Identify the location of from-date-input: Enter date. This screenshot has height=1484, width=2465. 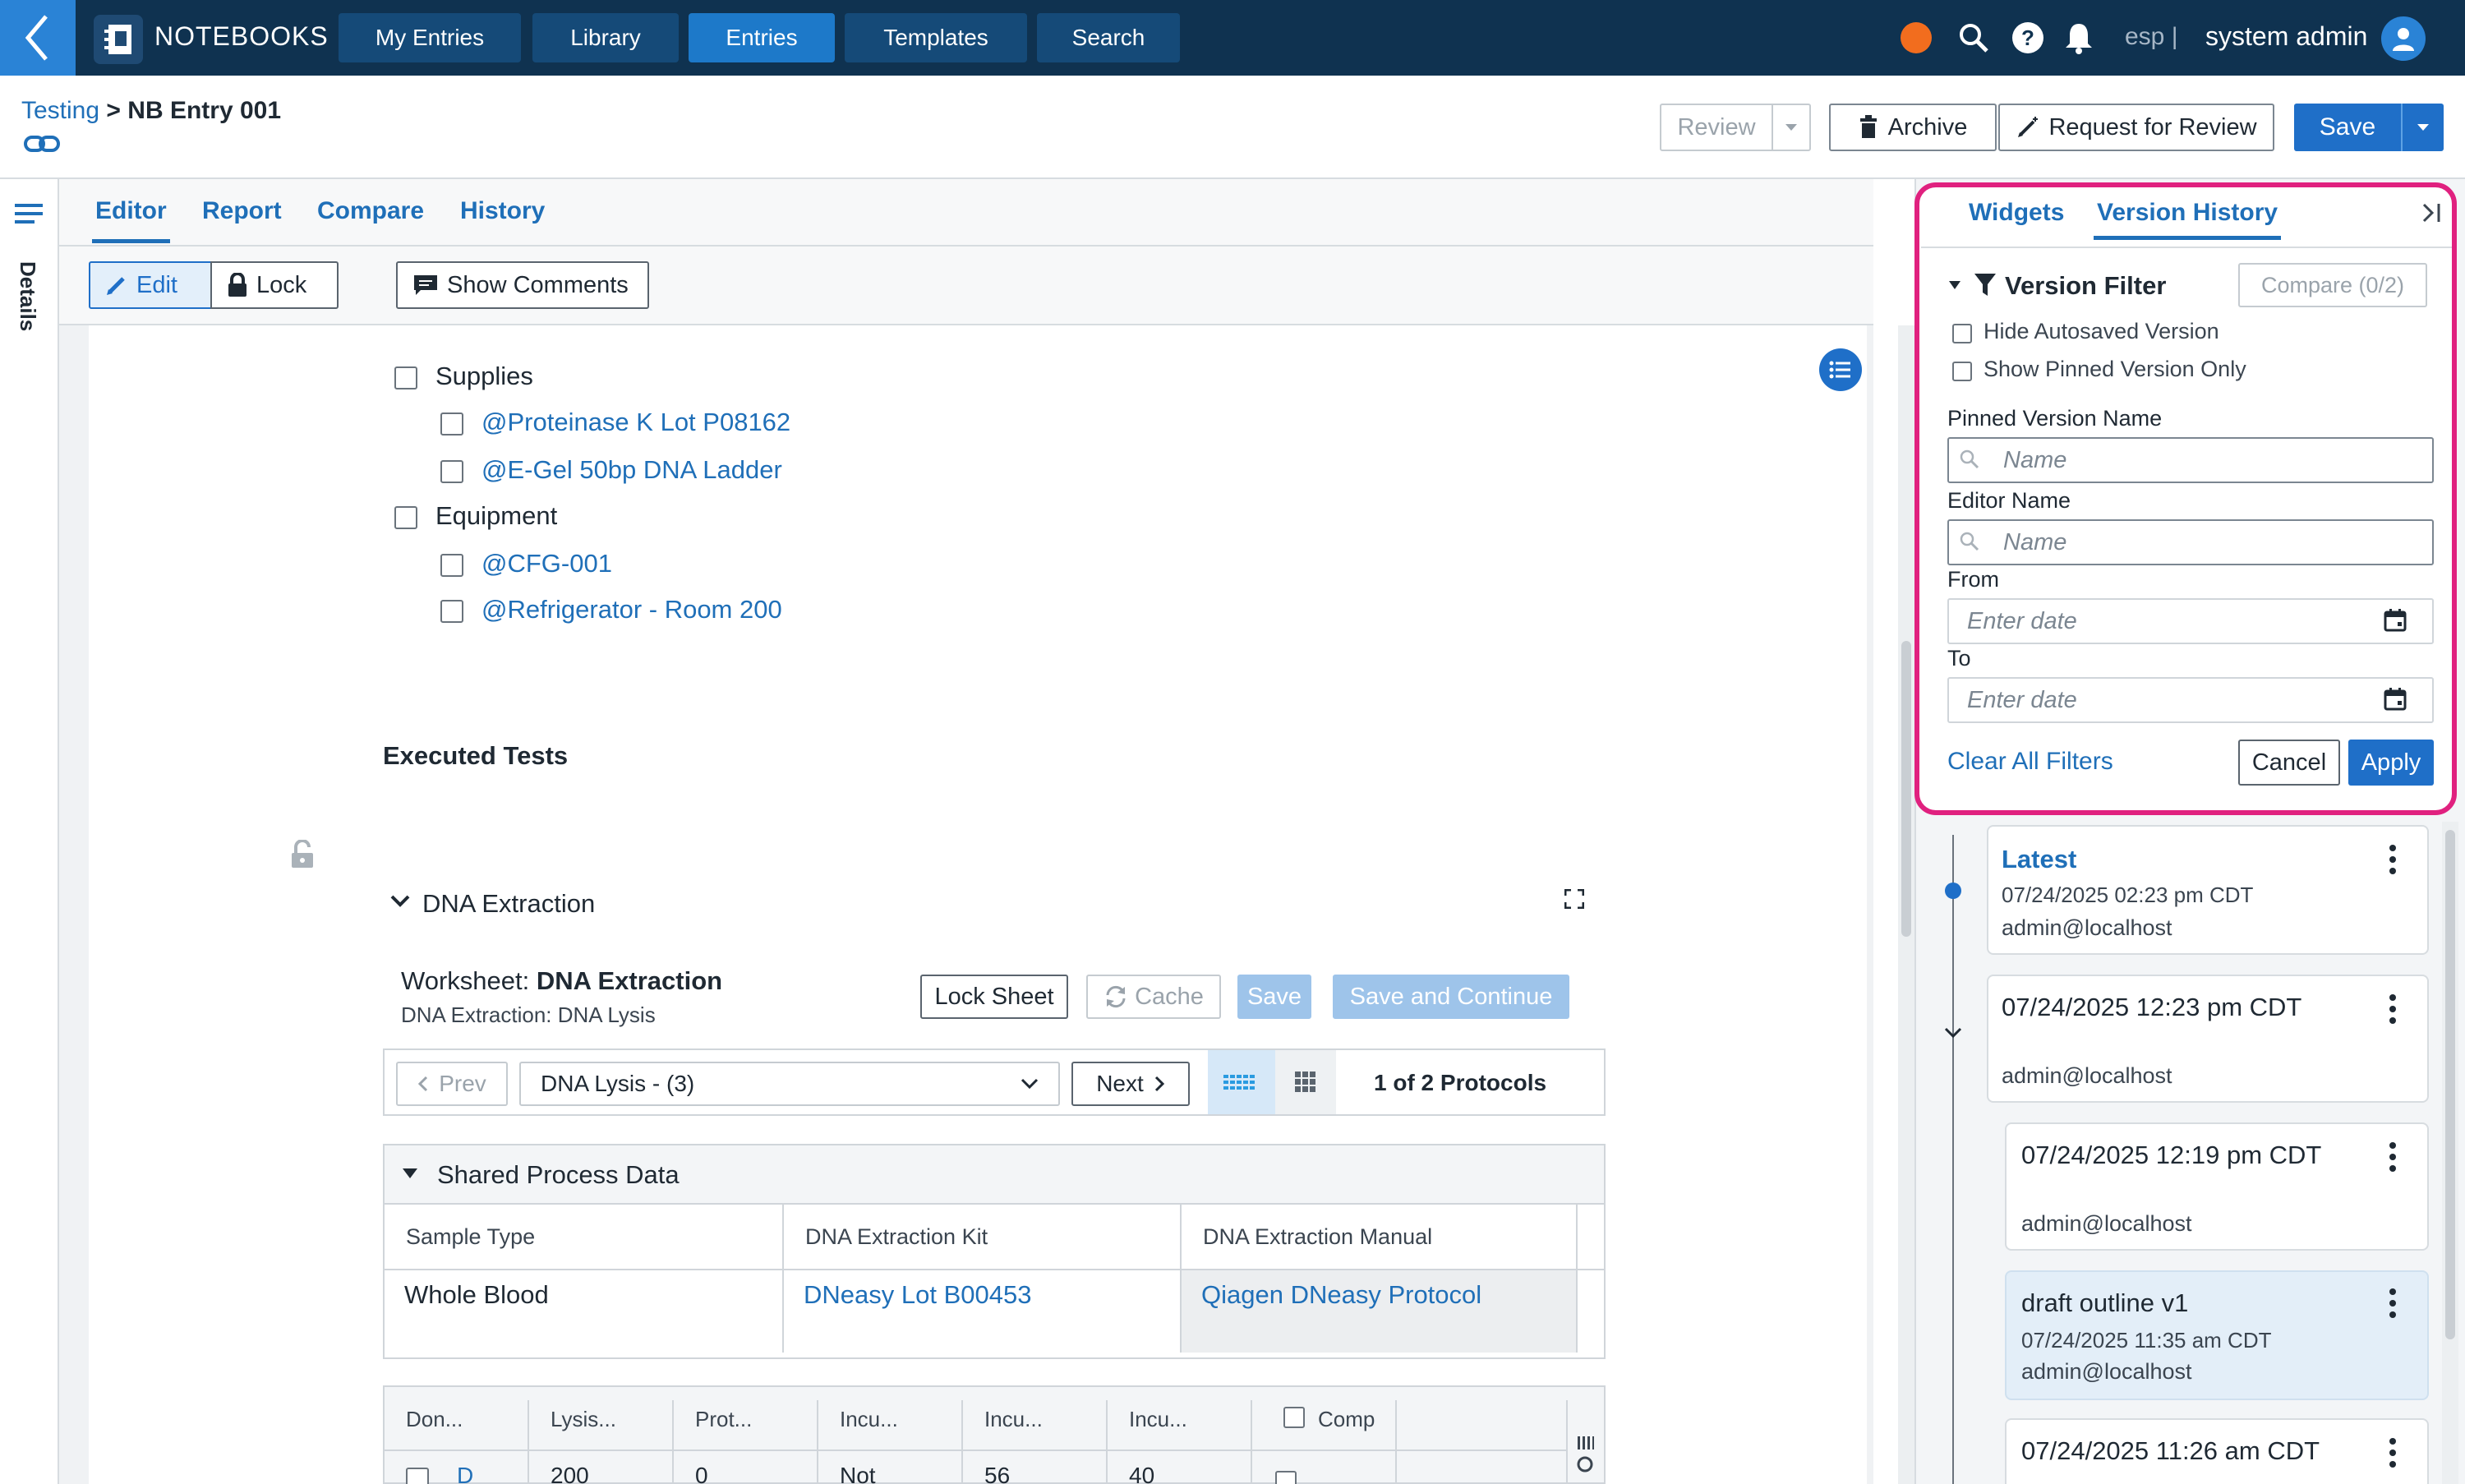
(2191, 621).